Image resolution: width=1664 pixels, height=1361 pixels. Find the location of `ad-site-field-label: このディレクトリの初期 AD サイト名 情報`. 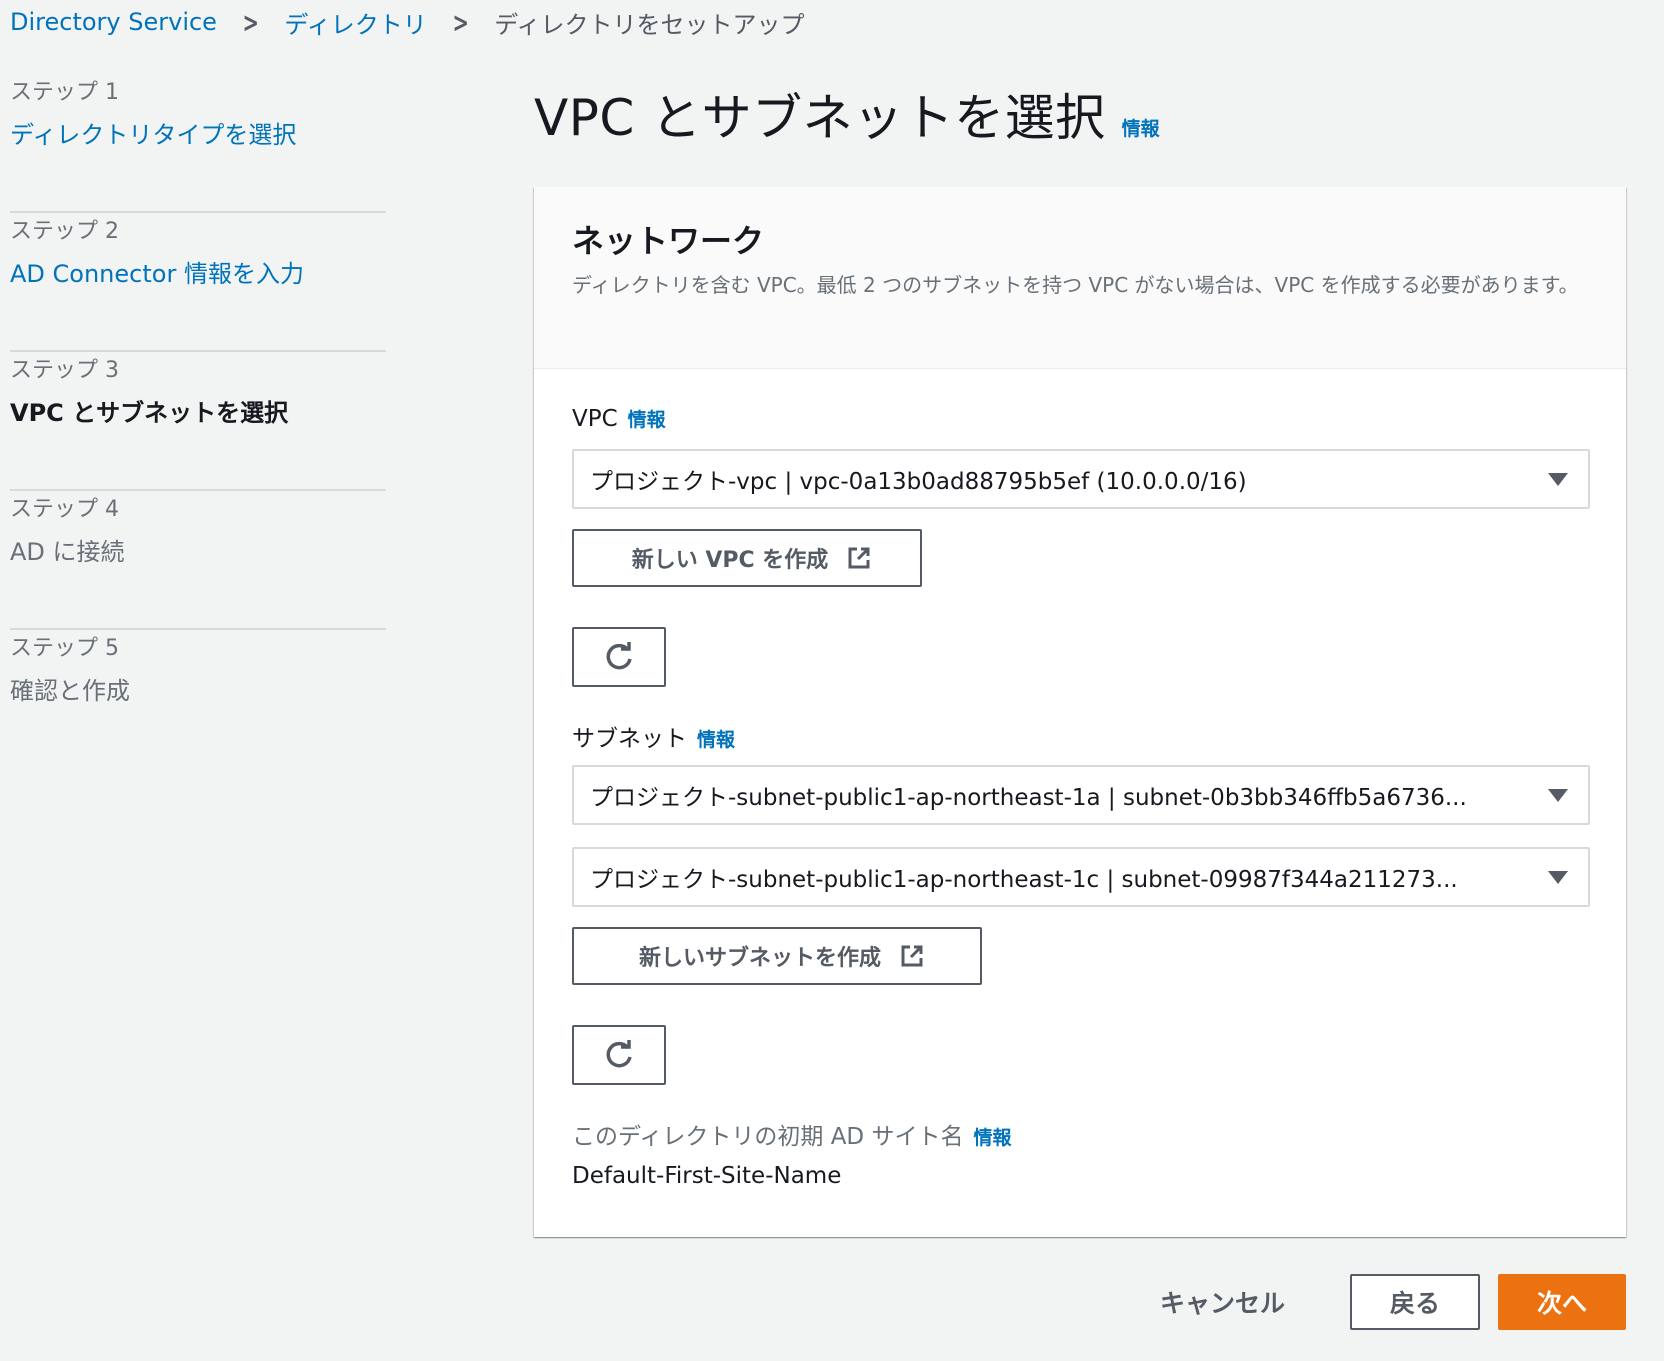

ad-site-field-label: このディレクトリの初期 AD サイト名 情報 is located at coordinates (791, 1134).